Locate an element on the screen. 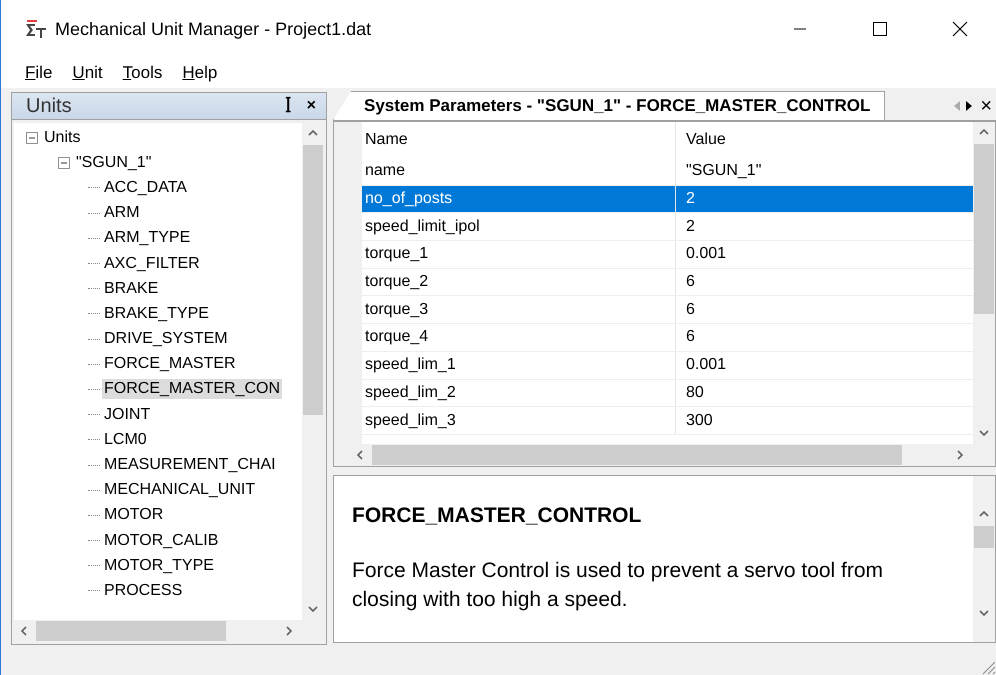  grid-row: torque_4 6 is located at coordinates (667, 338).